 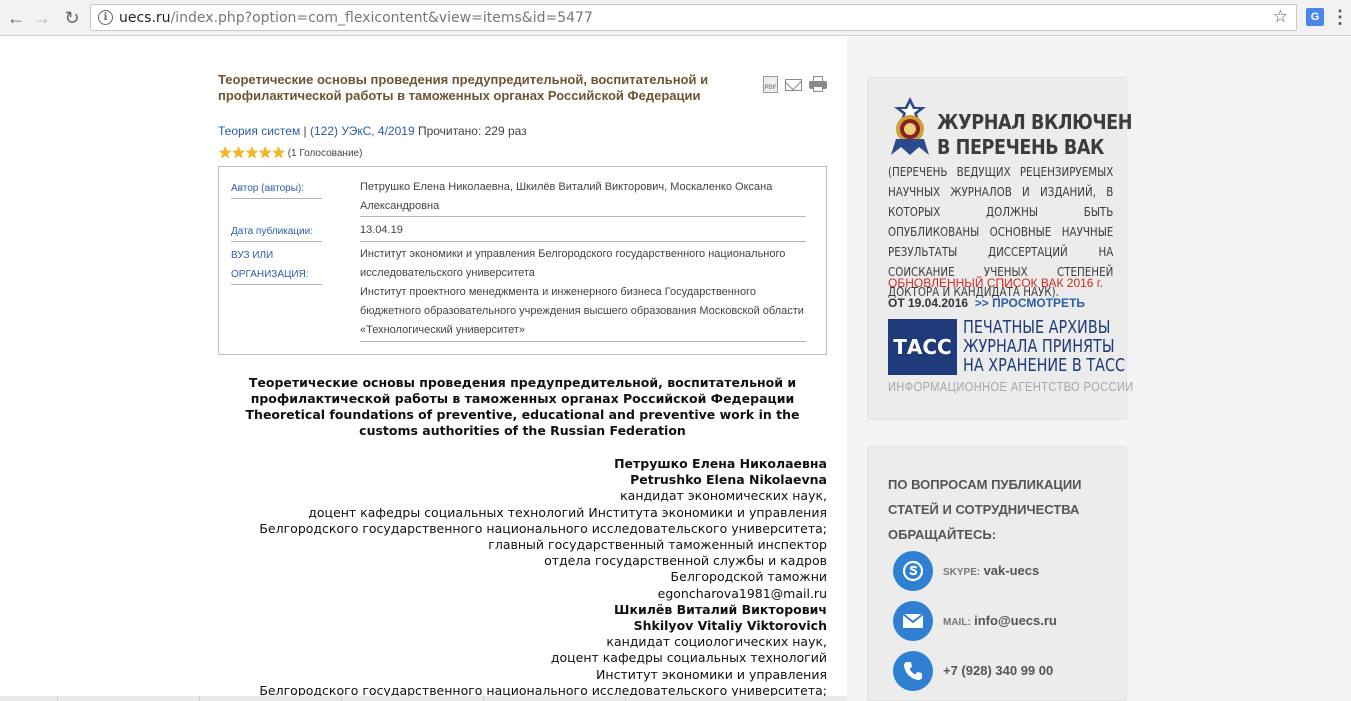 What do you see at coordinates (16, 18) in the screenshot?
I see `back-arrow-icon: ←` at bounding box center [16, 18].